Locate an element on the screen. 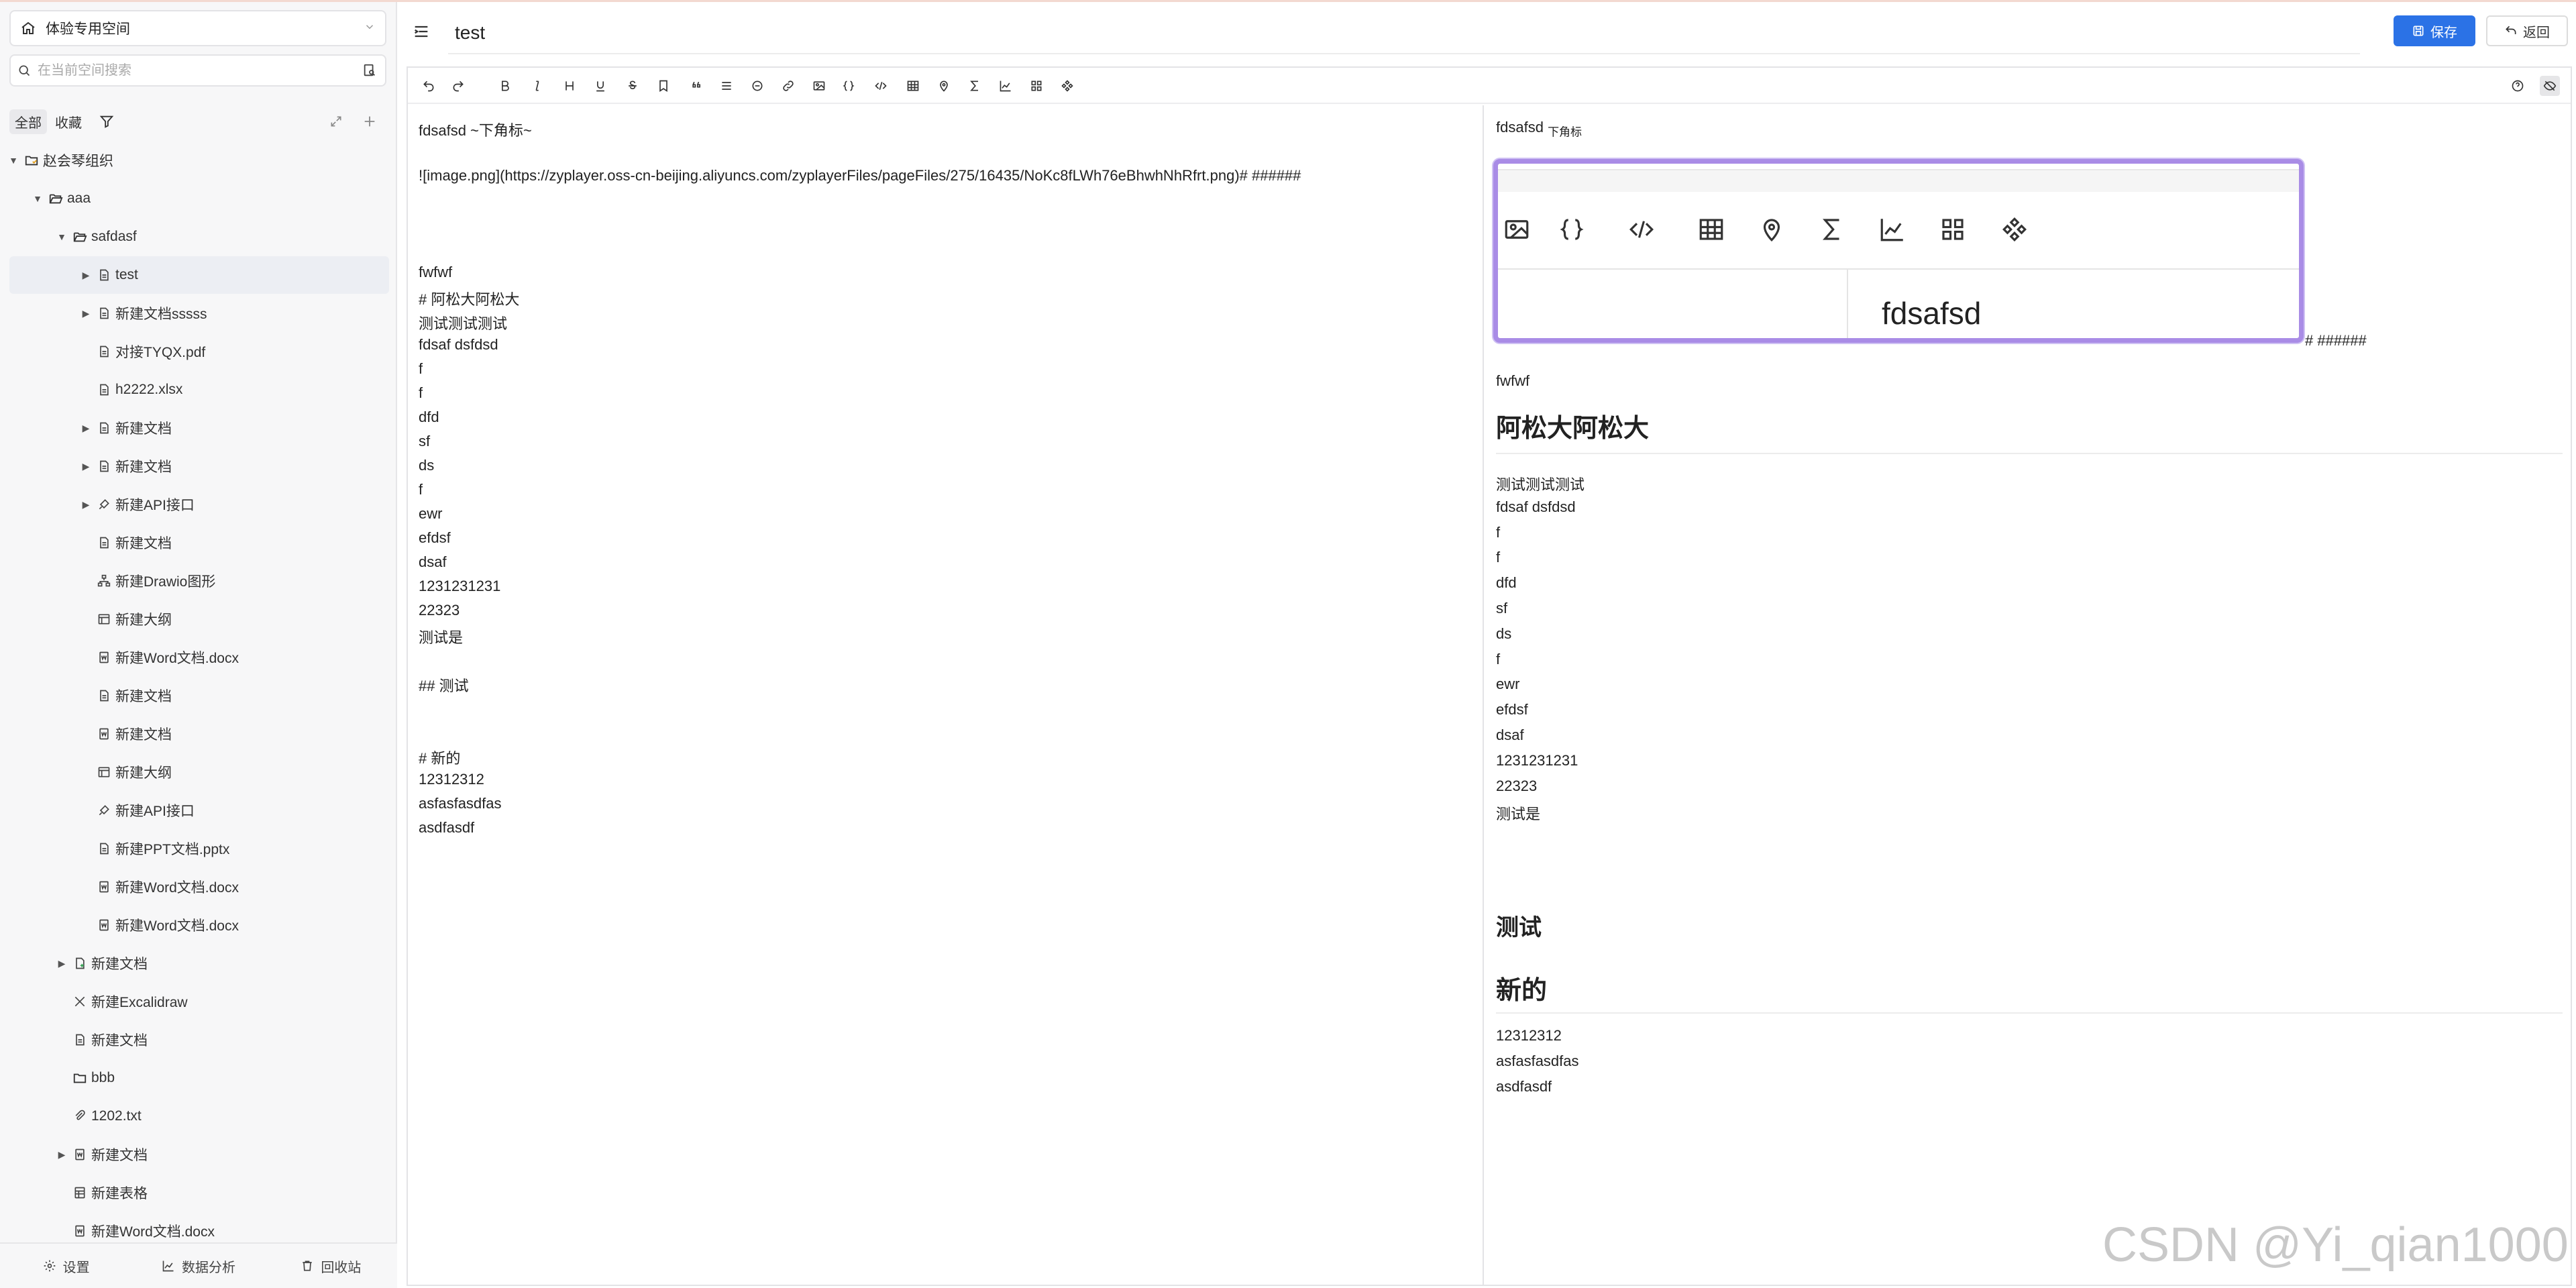  tree-item: 新建表格 is located at coordinates (194, 1193).